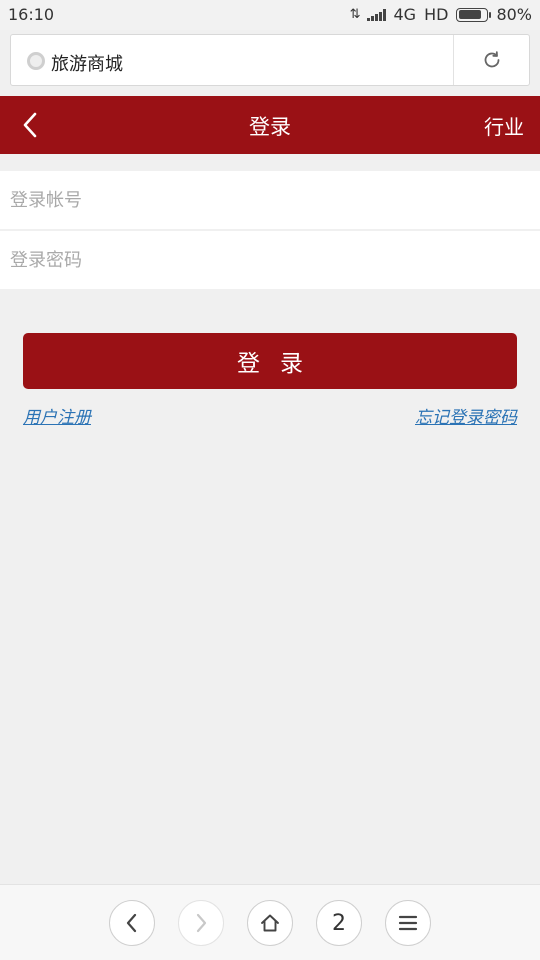  What do you see at coordinates (469, 14) in the screenshot?
I see `battery-fill` at bounding box center [469, 14].